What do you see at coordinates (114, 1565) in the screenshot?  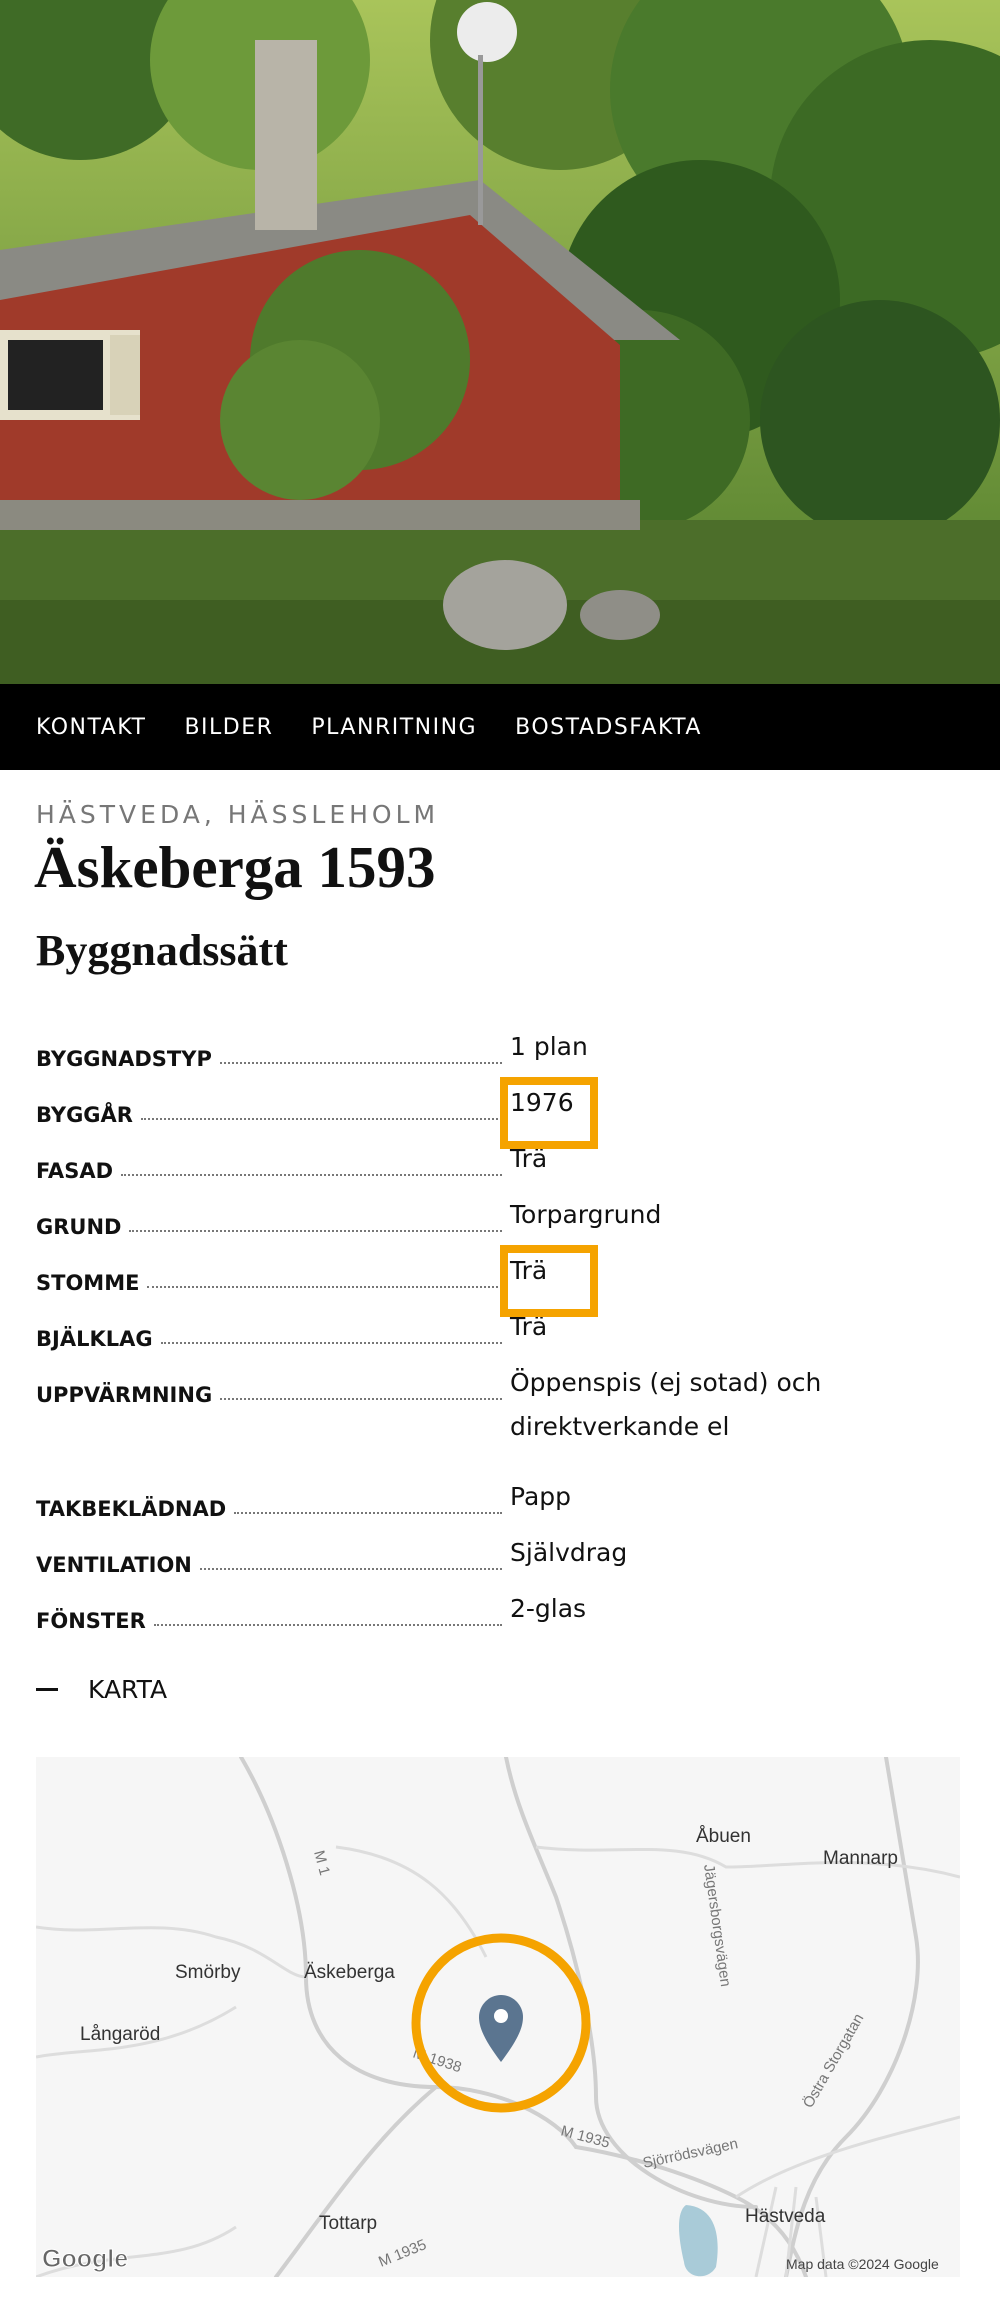 I see `fact-label: VENTILATION` at bounding box center [114, 1565].